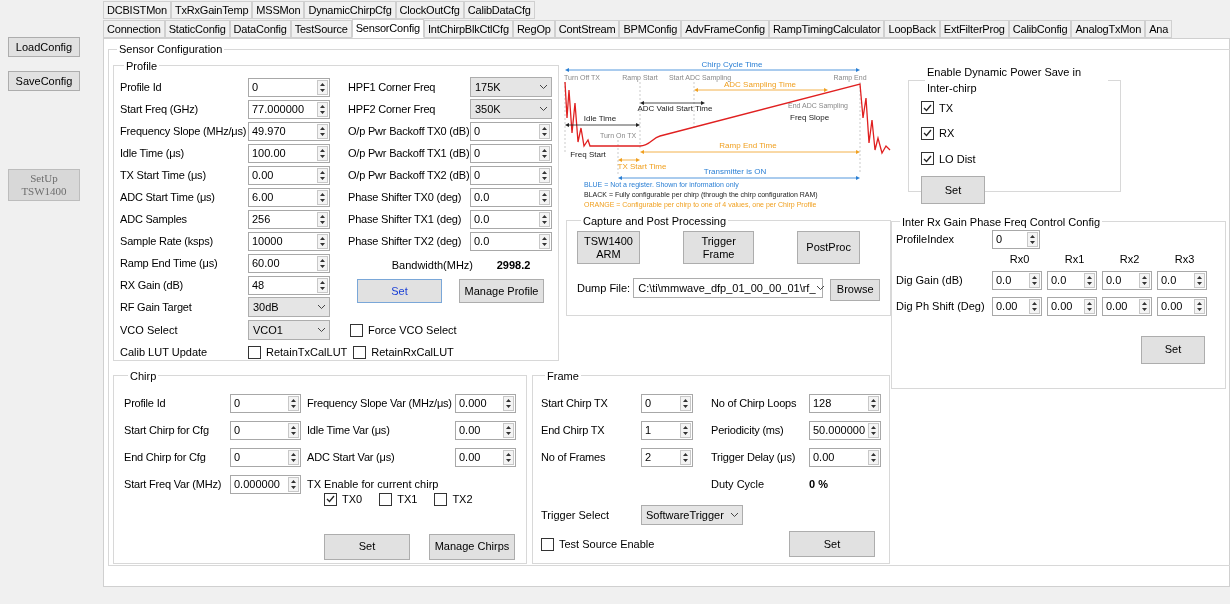 The width and height of the screenshot is (1230, 604). I want to click on manage-profile-button: Manage Profile, so click(501, 291).